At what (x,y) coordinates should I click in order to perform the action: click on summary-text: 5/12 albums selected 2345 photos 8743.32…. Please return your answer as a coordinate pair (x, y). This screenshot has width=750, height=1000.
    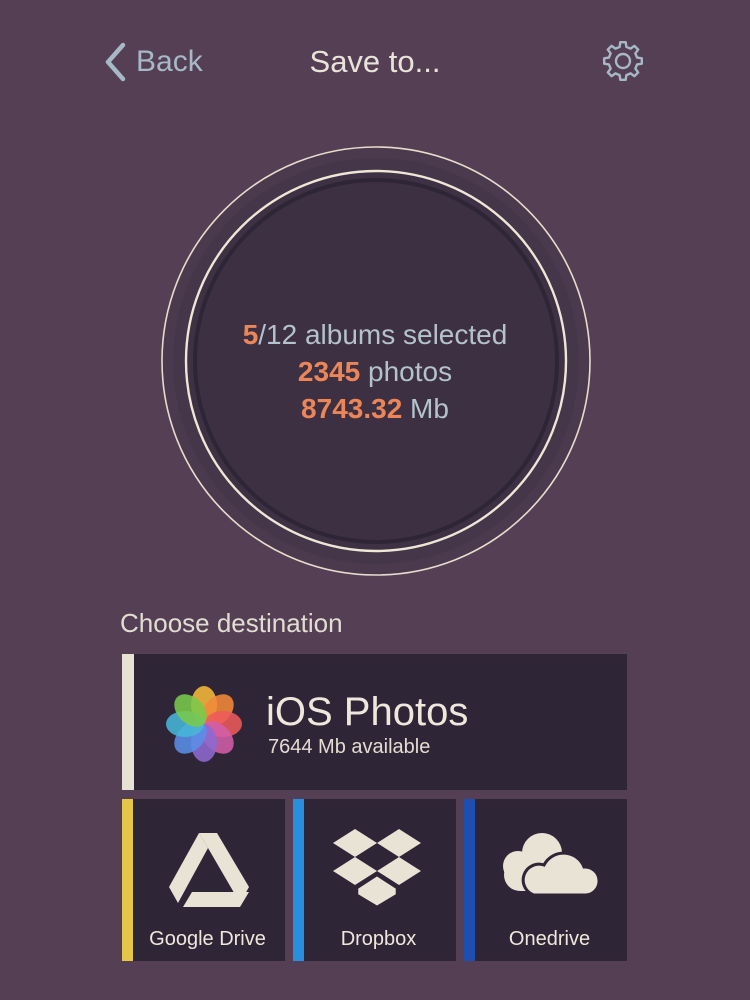
    Looking at the image, I should click on (375, 371).